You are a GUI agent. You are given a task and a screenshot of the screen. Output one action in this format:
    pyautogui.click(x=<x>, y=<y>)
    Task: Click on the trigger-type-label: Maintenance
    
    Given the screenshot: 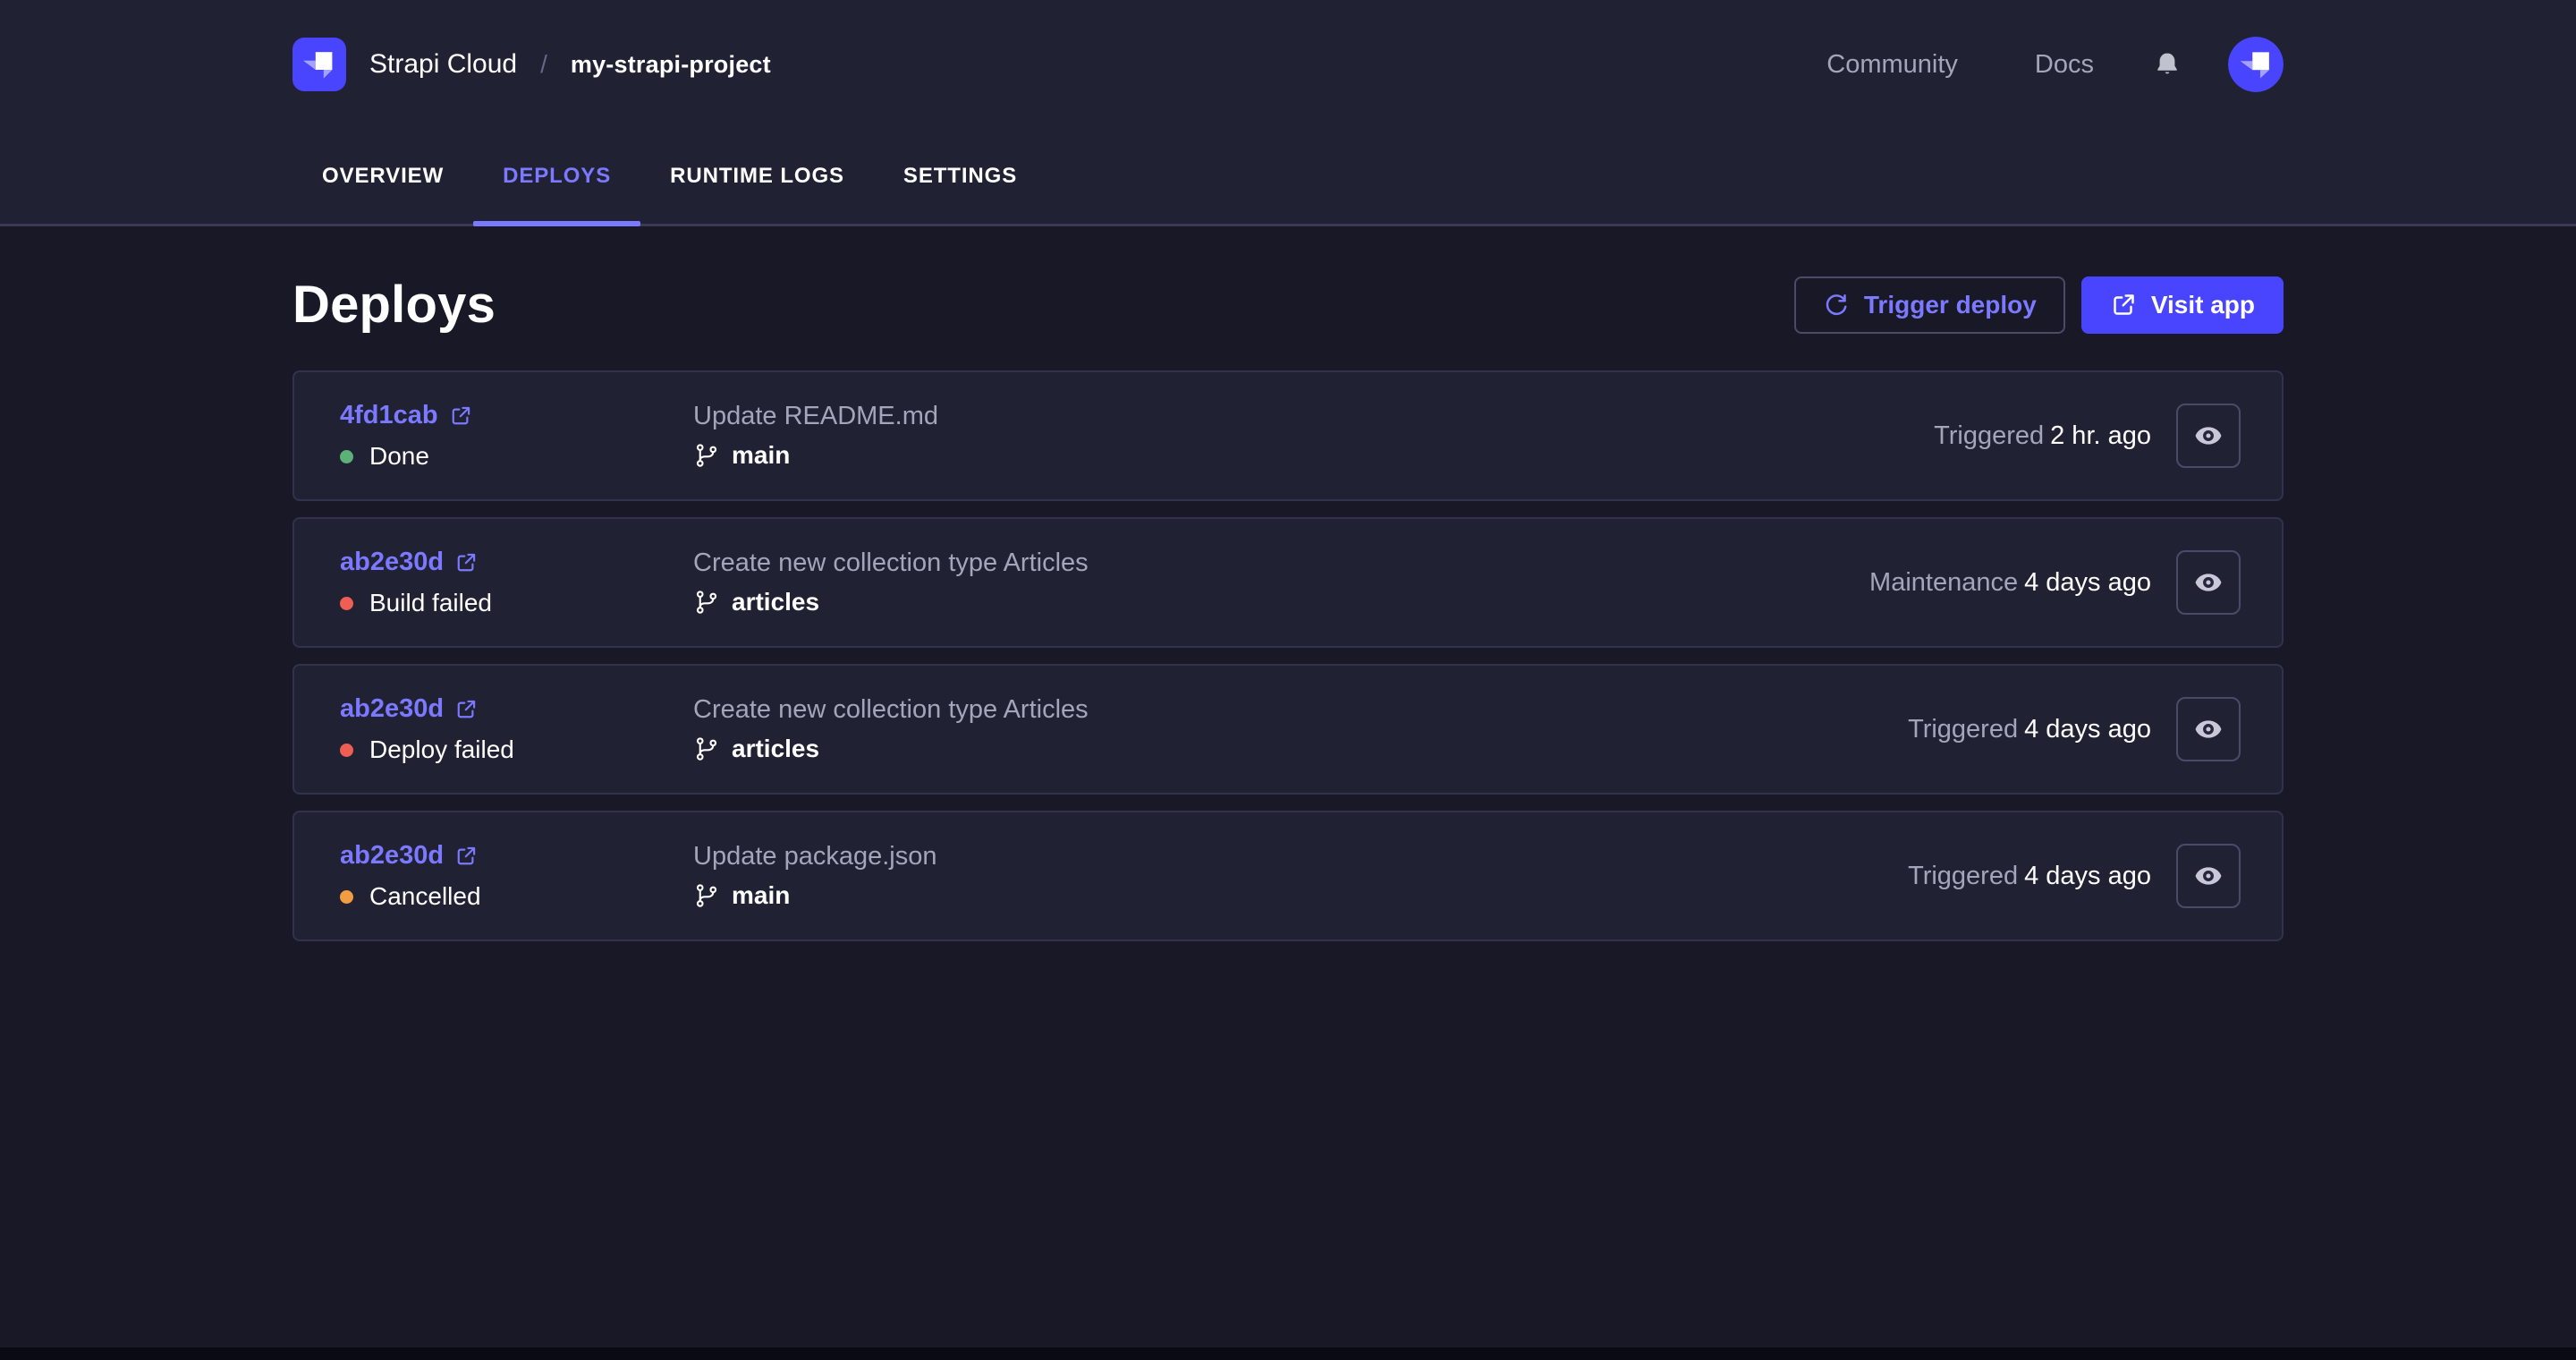 What is the action you would take?
    pyautogui.click(x=1944, y=582)
    